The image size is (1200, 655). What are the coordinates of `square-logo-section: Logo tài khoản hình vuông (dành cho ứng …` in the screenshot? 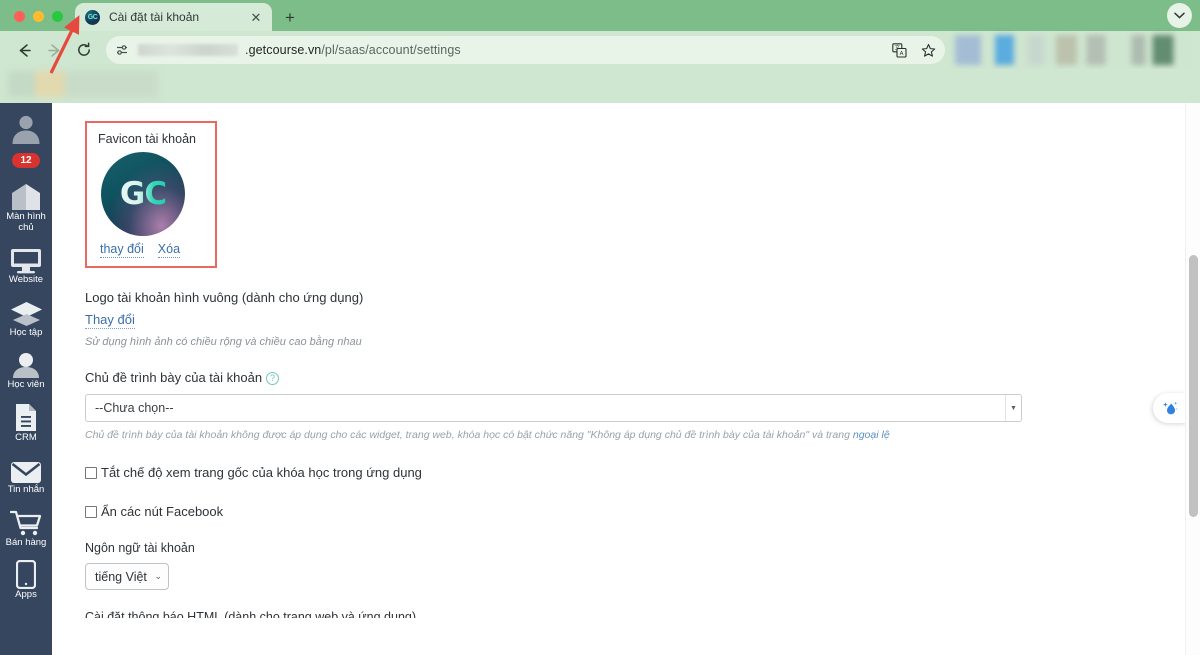 It's located at (642, 319).